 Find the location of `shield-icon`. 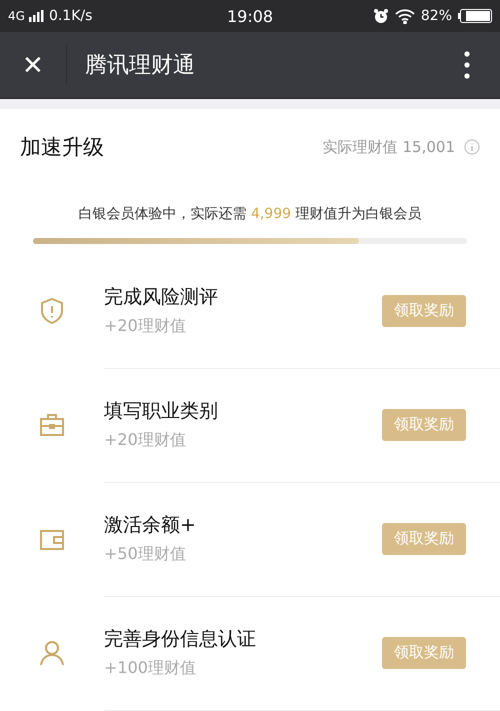

shield-icon is located at coordinates (52, 311).